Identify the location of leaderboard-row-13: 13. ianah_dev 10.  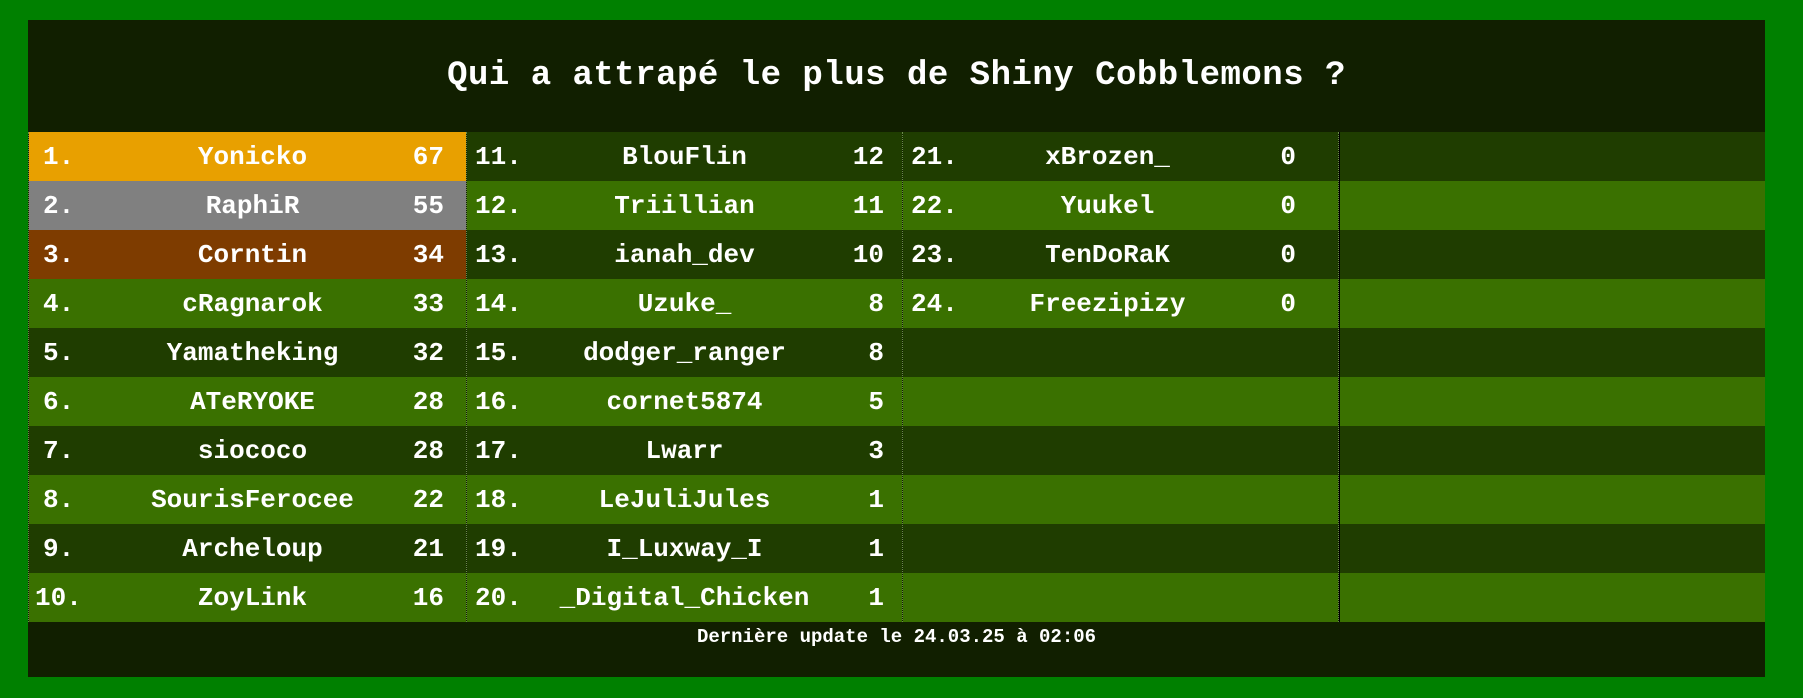
(684, 254).